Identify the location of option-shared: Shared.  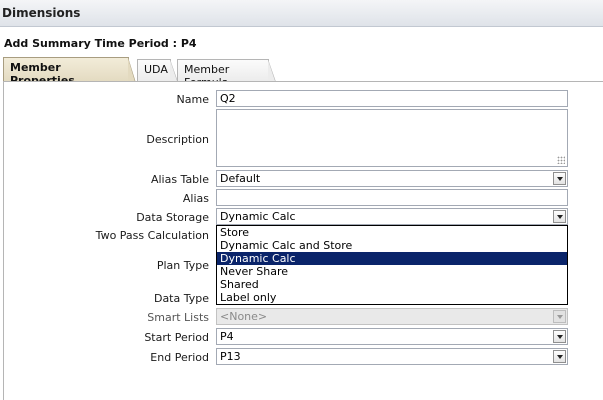
(392, 284).